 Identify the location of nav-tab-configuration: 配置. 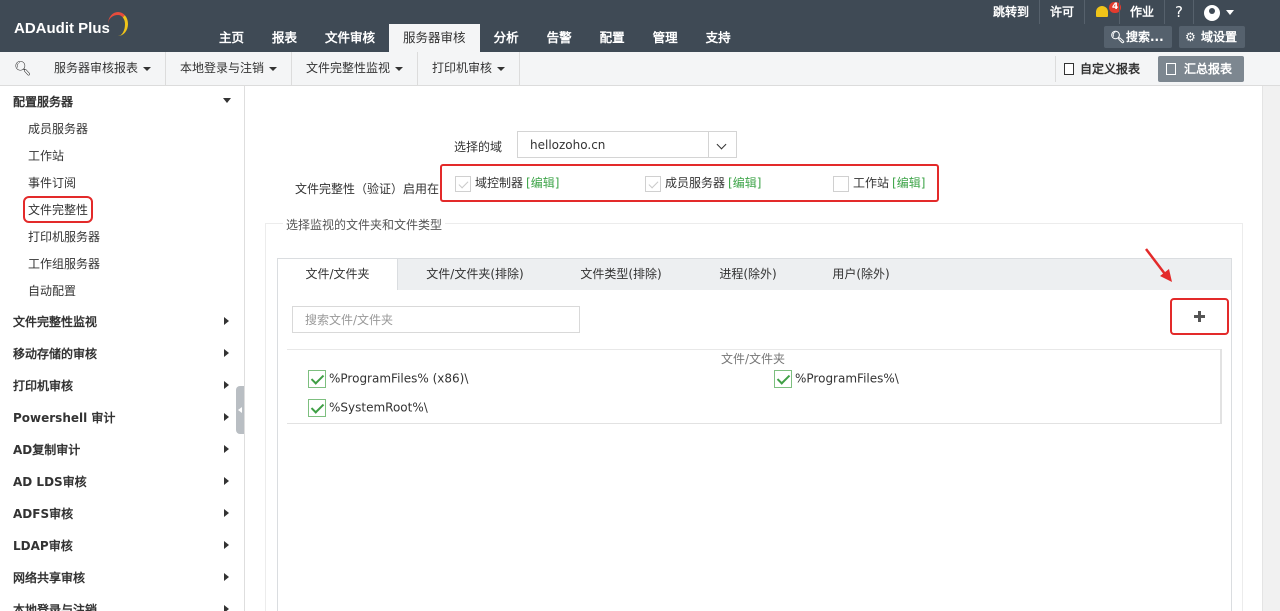
(612, 38).